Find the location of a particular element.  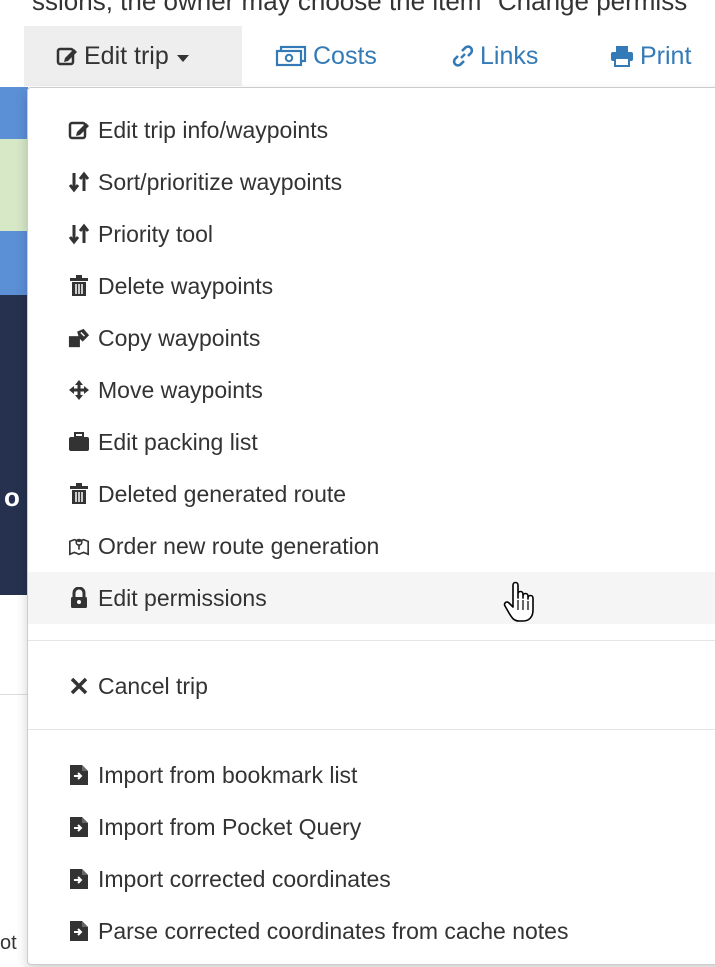

menu-item-label: Copy waypoints is located at coordinates (179, 337).